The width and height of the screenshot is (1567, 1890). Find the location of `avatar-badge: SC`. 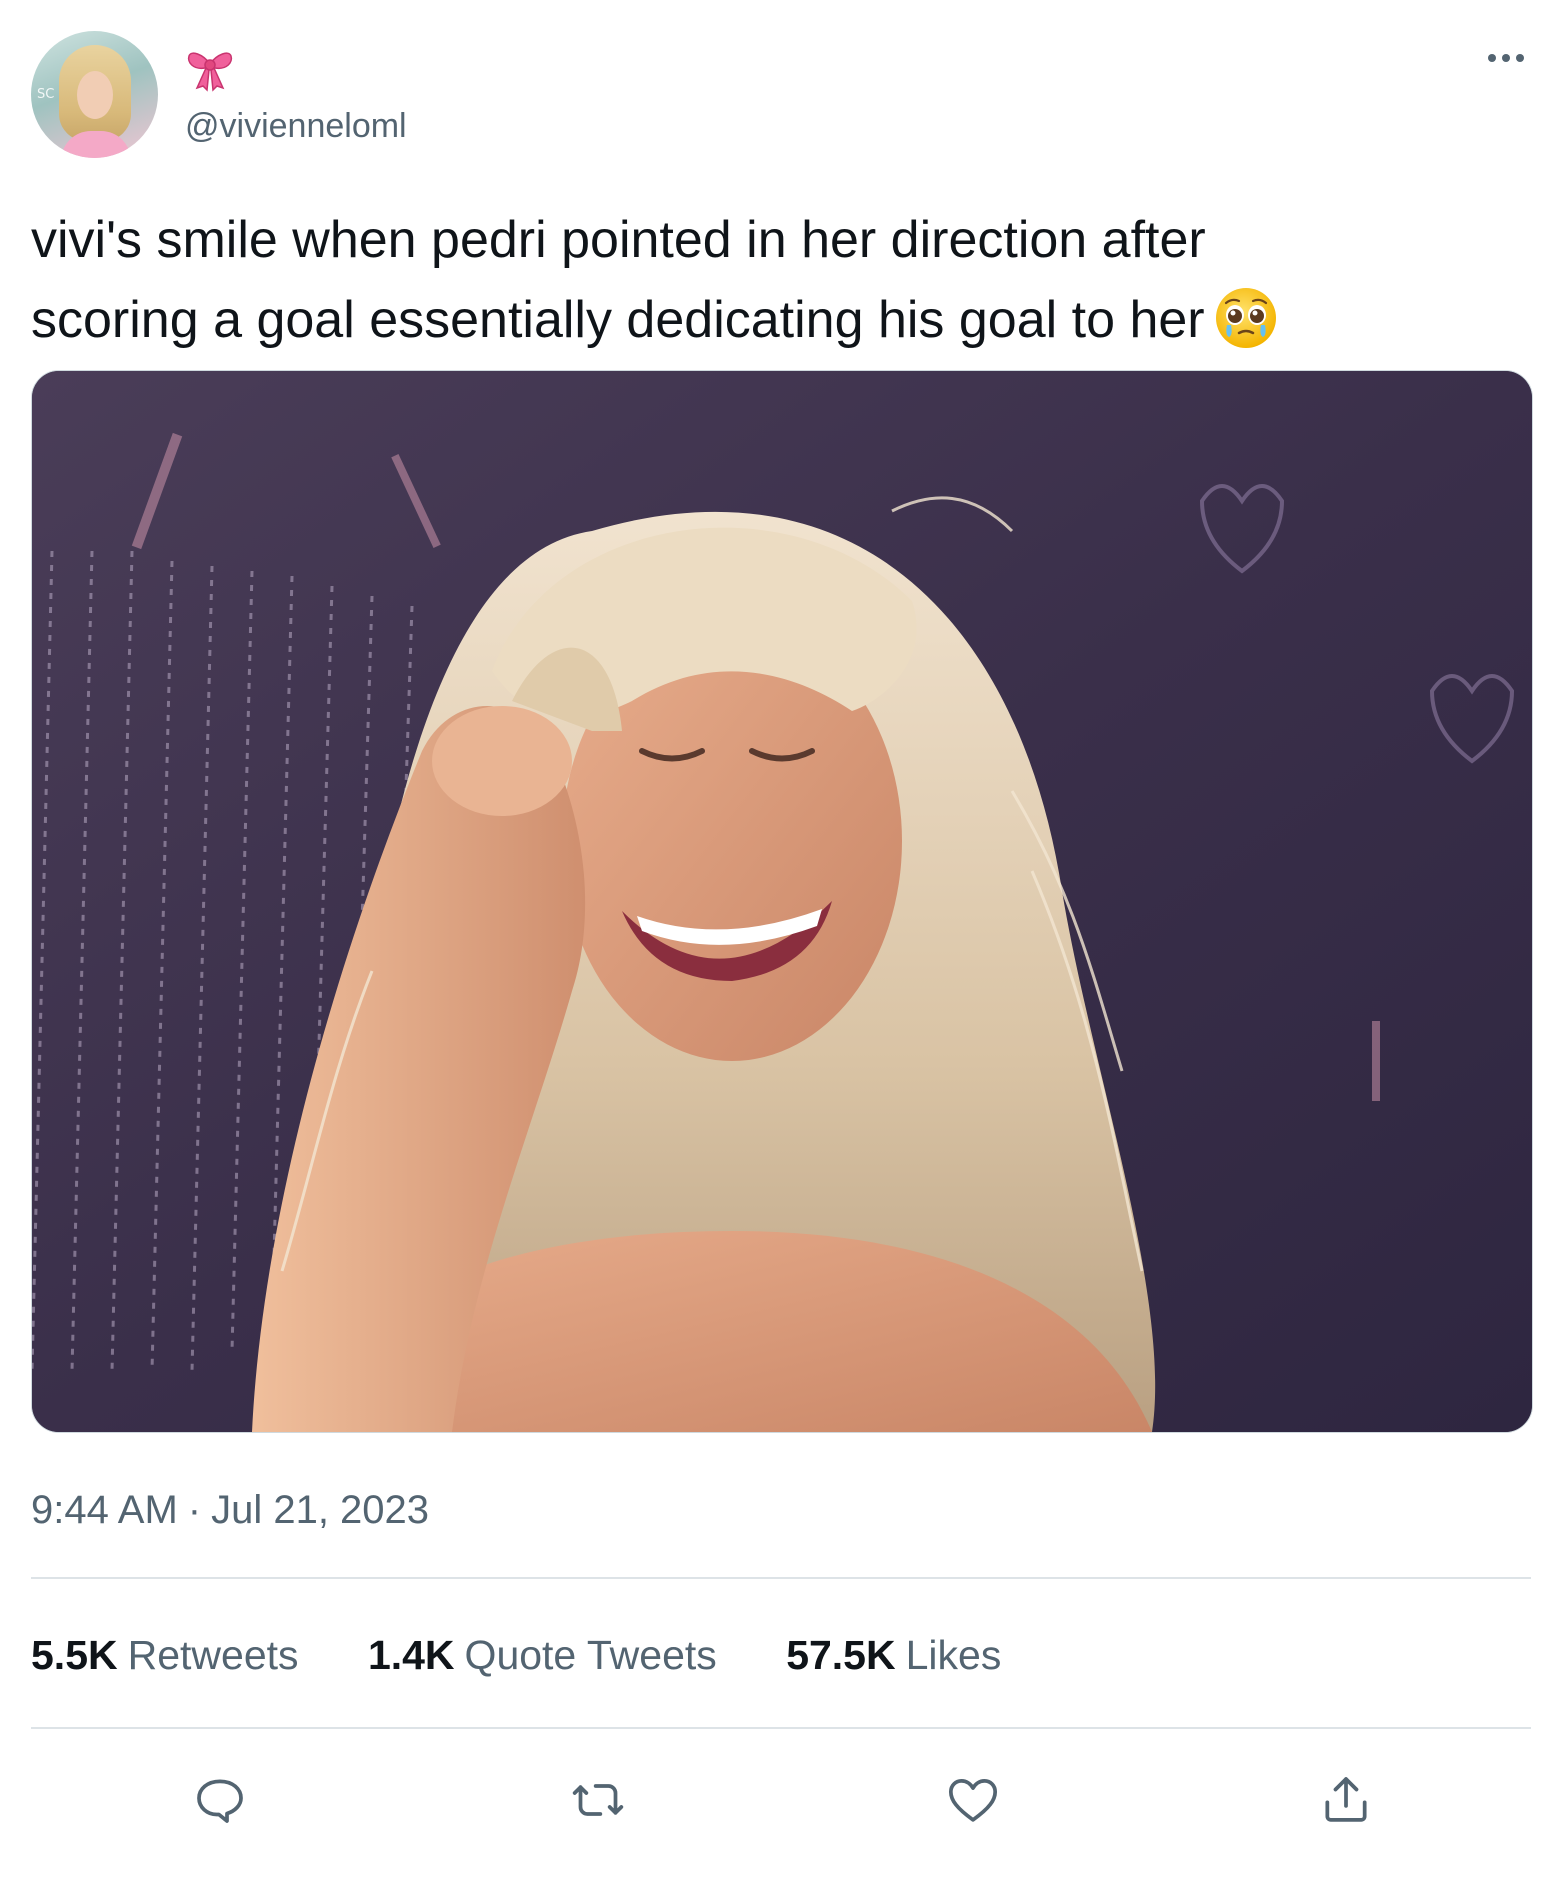

avatar-badge: SC is located at coordinates (46, 94).